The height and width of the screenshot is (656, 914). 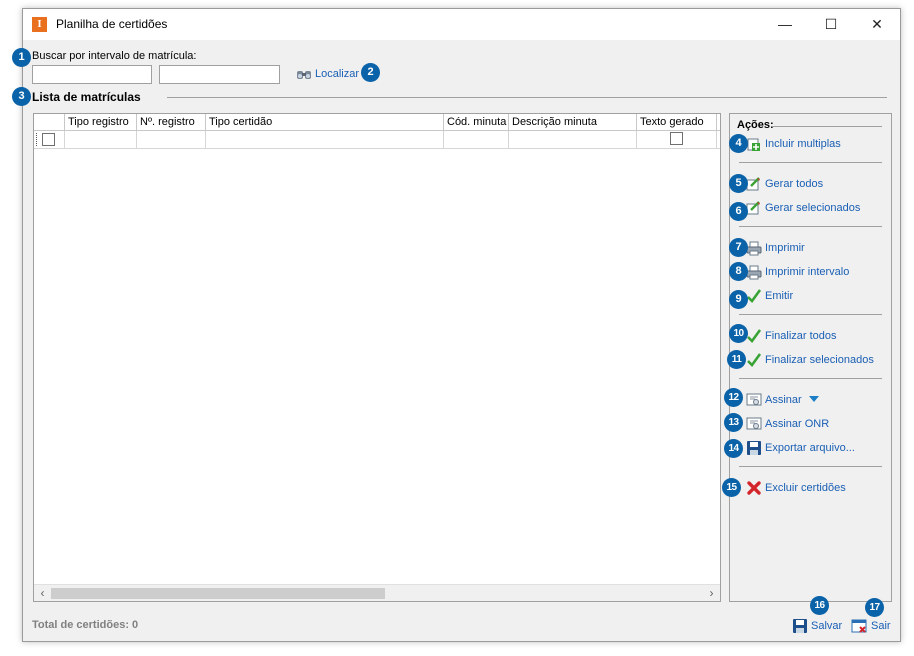 I want to click on status-total-certidoes: Total de certidões: 0, so click(x=85, y=625).